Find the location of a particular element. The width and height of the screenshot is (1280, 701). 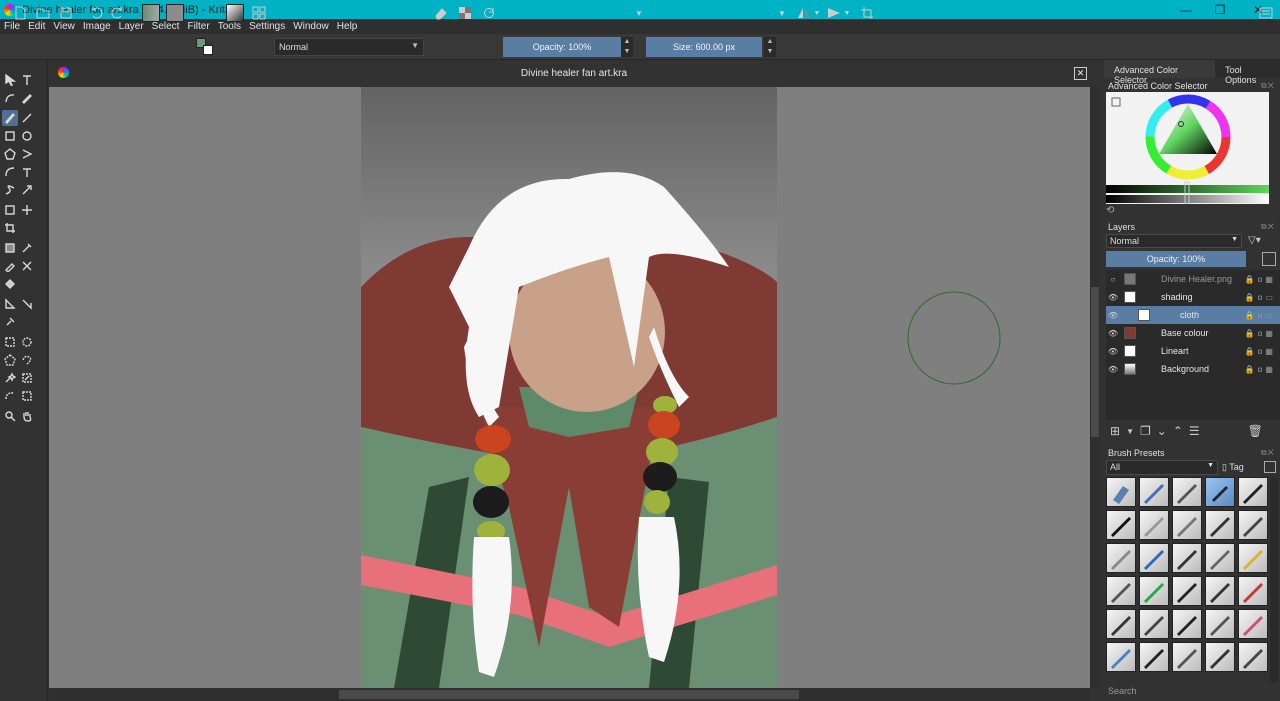

advanced-color-selector is located at coordinates (1187, 148).